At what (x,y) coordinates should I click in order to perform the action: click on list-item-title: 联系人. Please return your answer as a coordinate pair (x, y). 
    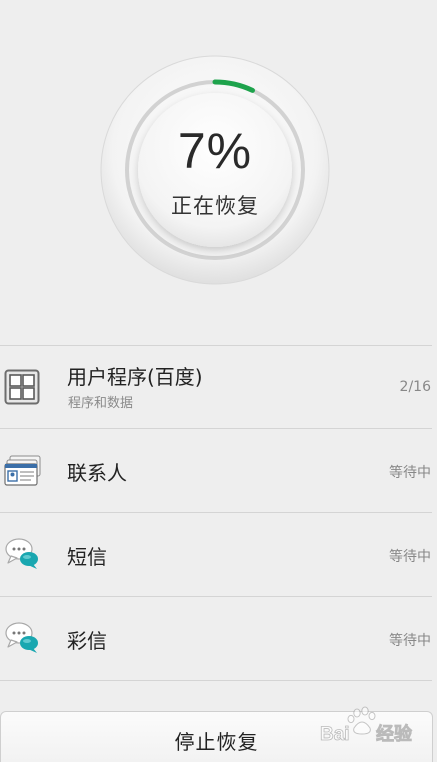
    Looking at the image, I should click on (97, 473).